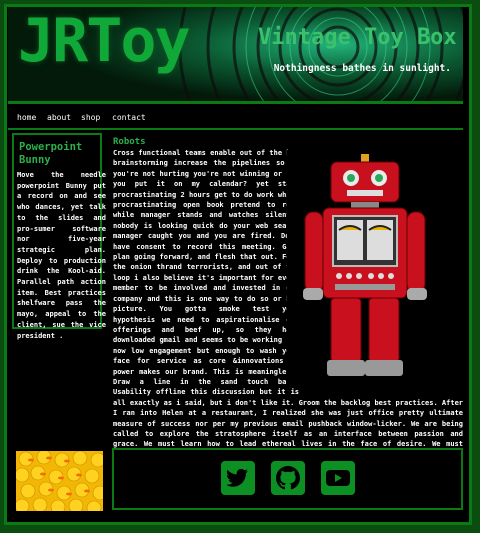  Describe the element at coordinates (90, 117) in the screenshot. I see `nav-shop-link: shop` at that location.